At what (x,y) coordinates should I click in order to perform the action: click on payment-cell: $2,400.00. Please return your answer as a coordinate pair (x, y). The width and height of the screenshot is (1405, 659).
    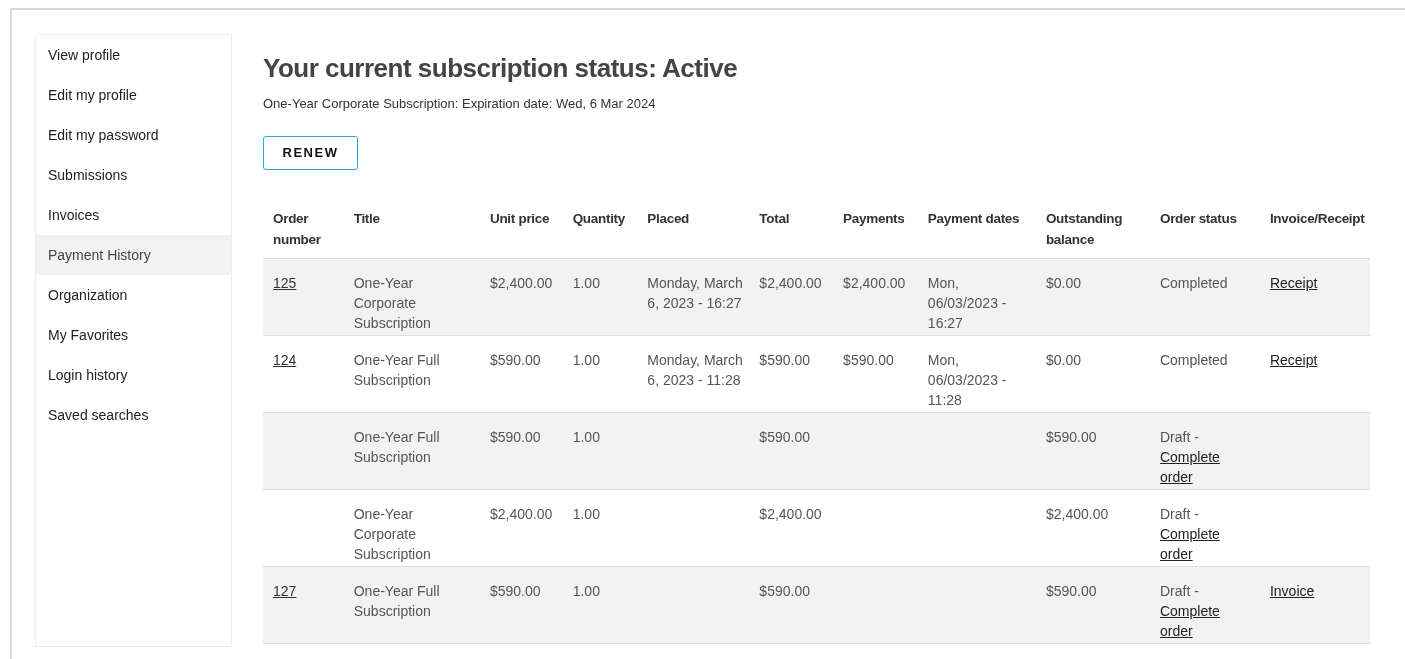
    Looking at the image, I should click on (874, 282).